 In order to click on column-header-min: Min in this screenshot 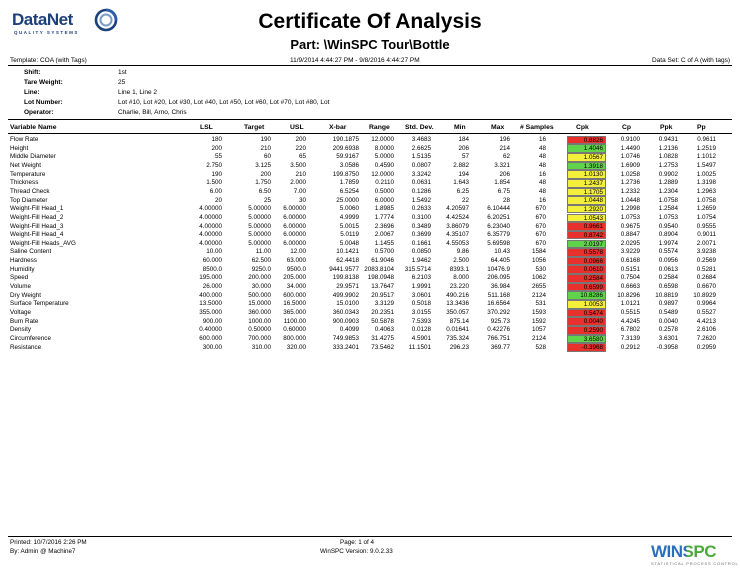, I will do `click(460, 127)`.